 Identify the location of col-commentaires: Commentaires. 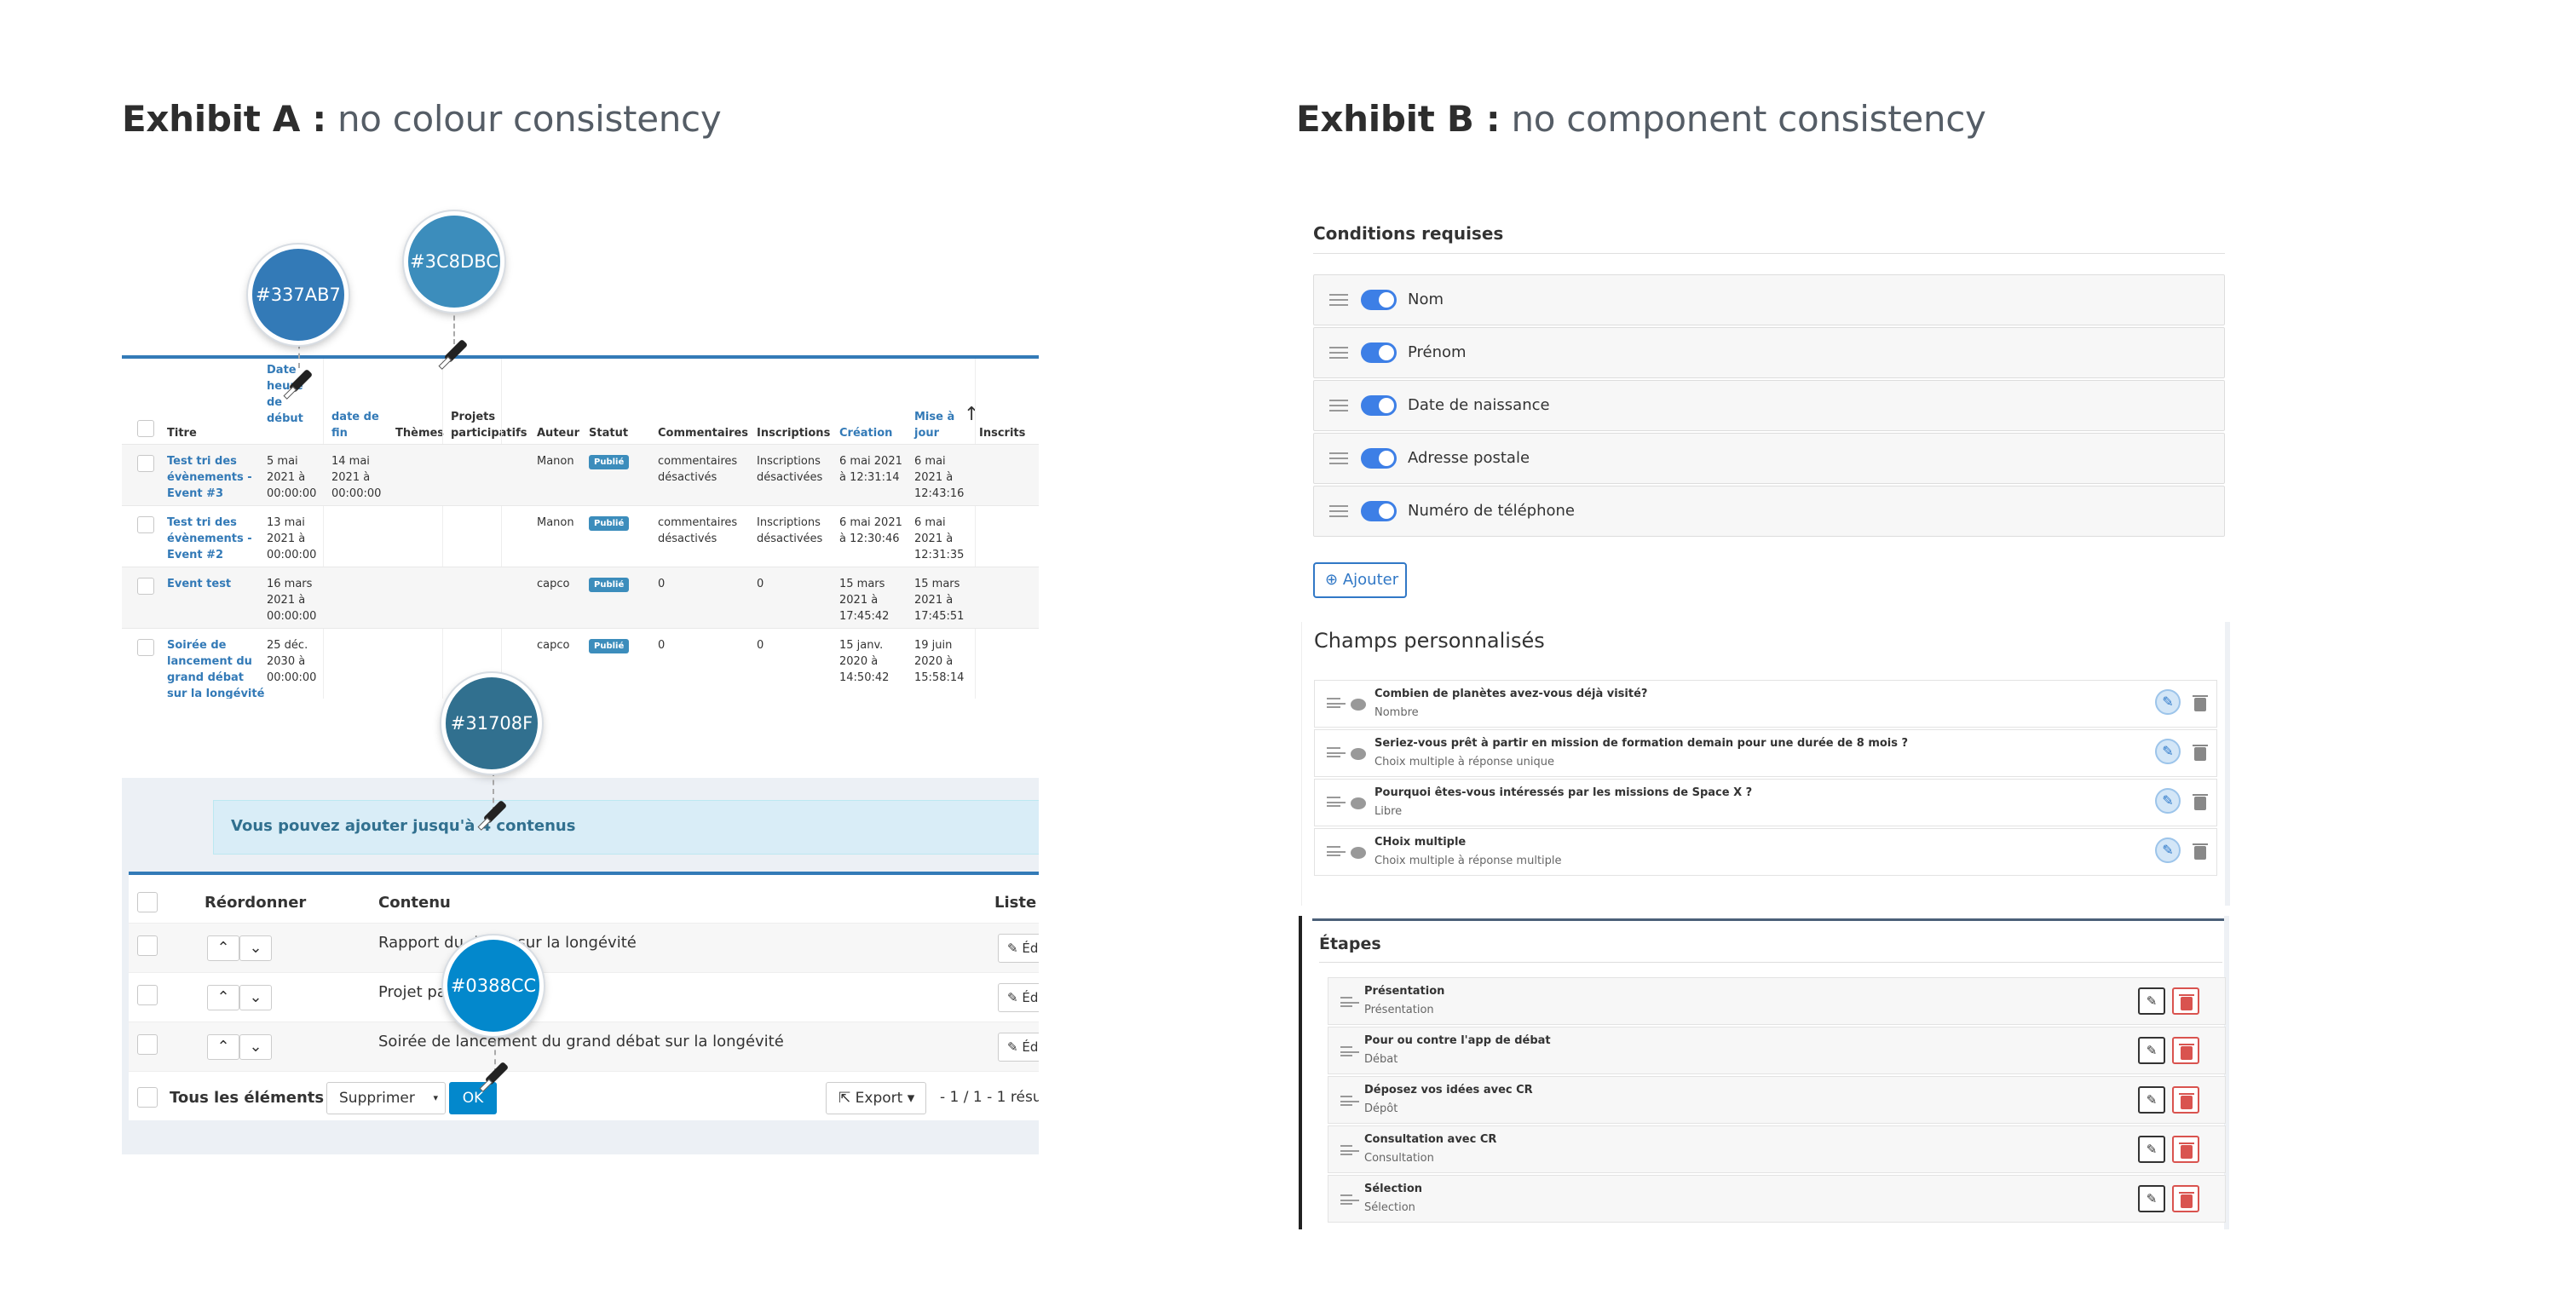
(703, 433).